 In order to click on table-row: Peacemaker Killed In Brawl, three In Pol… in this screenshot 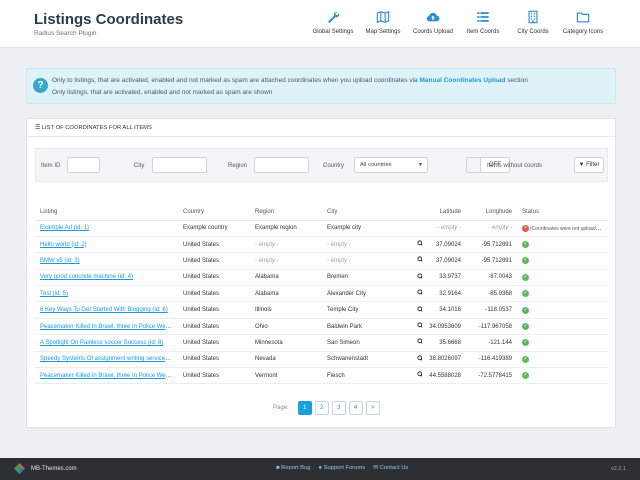, I will do `click(321, 376)`.